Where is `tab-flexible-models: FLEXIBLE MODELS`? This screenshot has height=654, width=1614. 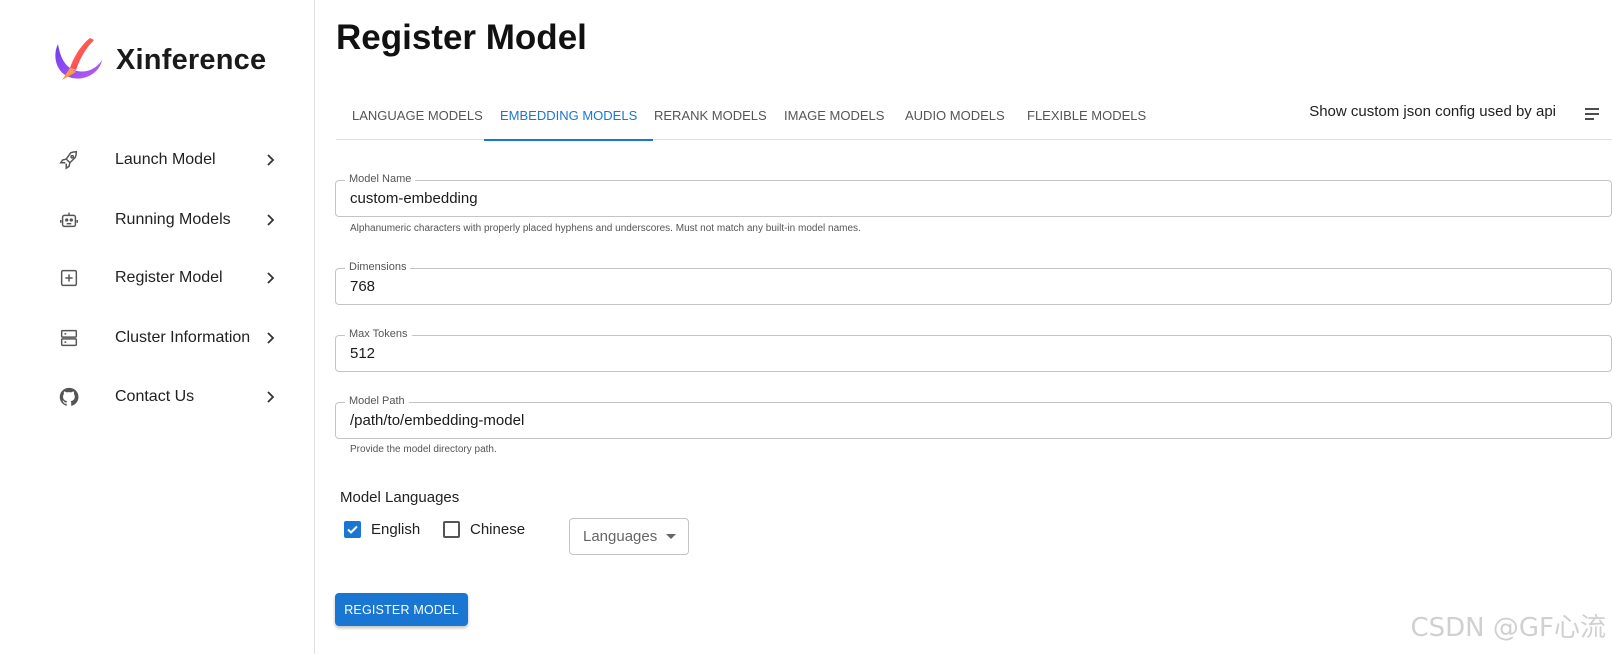
tab-flexible-models: FLEXIBLE MODELS is located at coordinates (1086, 116).